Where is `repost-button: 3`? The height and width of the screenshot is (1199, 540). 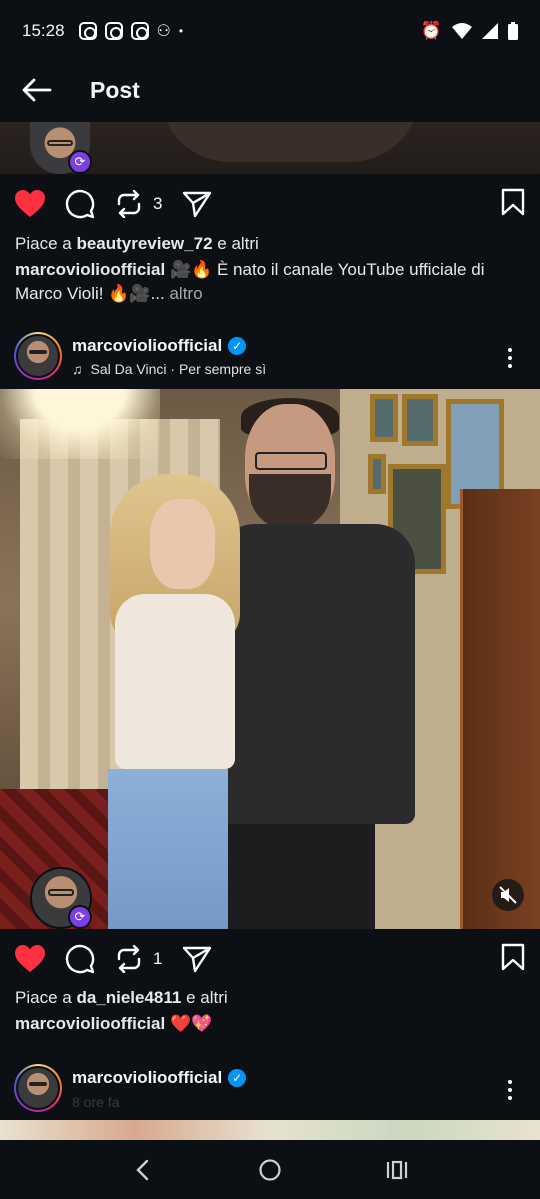 repost-button: 3 is located at coordinates (138, 204).